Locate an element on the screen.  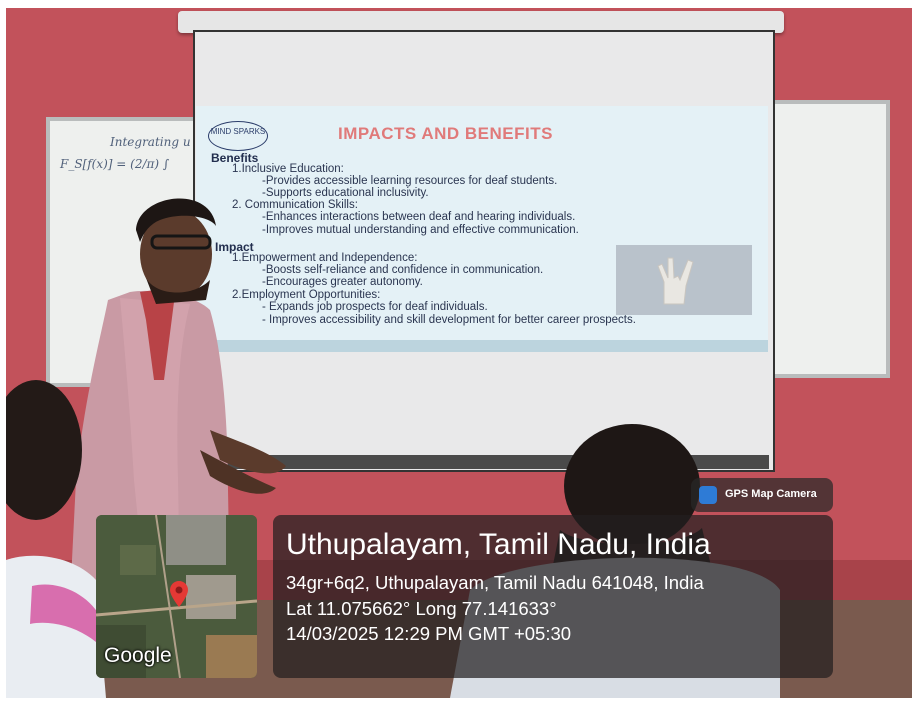
camera-pin-icon is located at coordinates (708, 495).